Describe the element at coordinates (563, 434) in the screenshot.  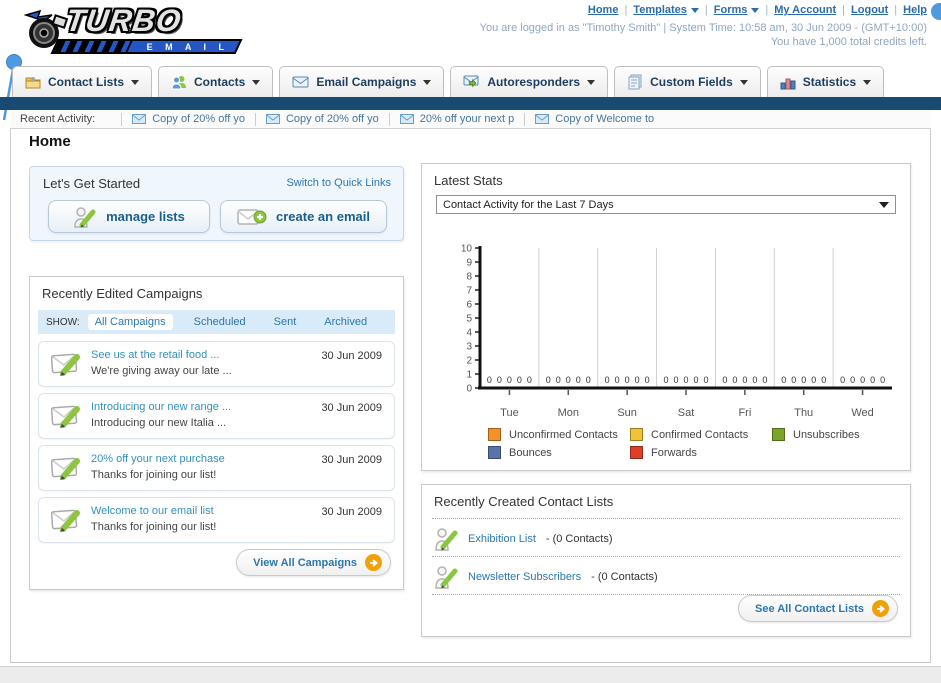
I see `legend-label: Unconfirmed Contacts` at that location.